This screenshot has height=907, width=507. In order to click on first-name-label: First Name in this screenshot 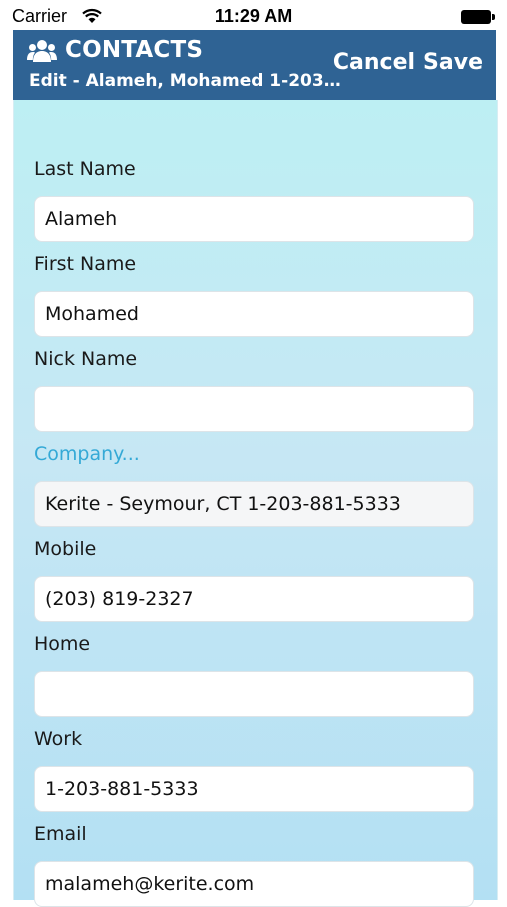, I will do `click(85, 264)`.